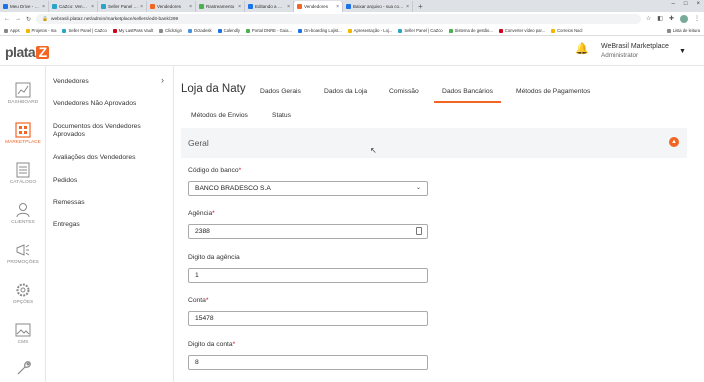 The height and width of the screenshot is (382, 704). I want to click on tab-commission: Comissão, so click(404, 91).